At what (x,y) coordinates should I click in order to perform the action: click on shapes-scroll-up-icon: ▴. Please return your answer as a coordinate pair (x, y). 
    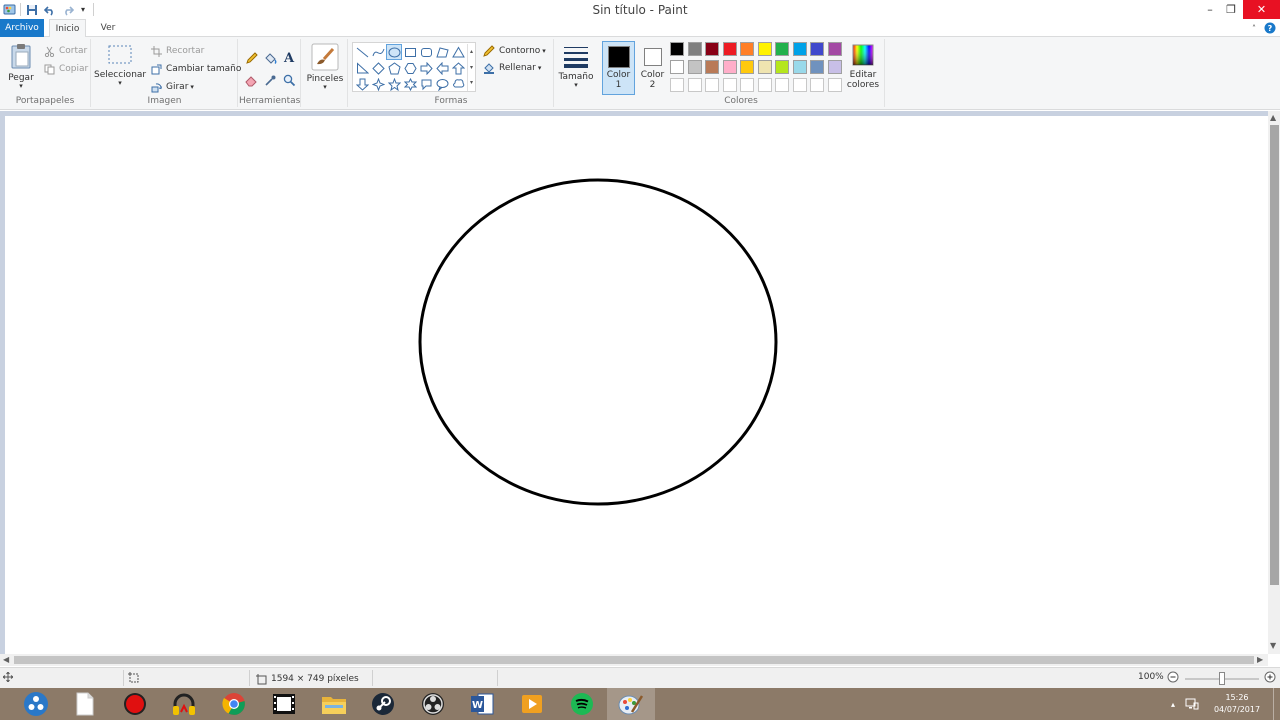
    Looking at the image, I should click on (471, 52).